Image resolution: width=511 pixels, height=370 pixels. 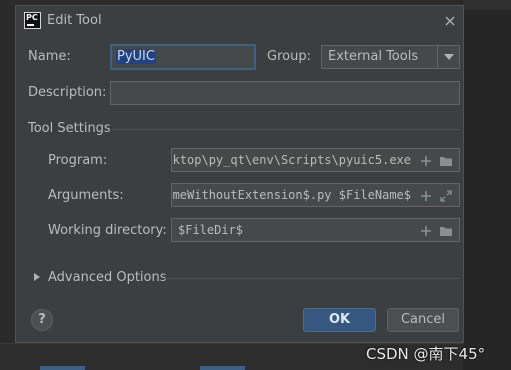 What do you see at coordinates (107, 277) in the screenshot?
I see `advanced-options-toggle: Advanced Options` at bounding box center [107, 277].